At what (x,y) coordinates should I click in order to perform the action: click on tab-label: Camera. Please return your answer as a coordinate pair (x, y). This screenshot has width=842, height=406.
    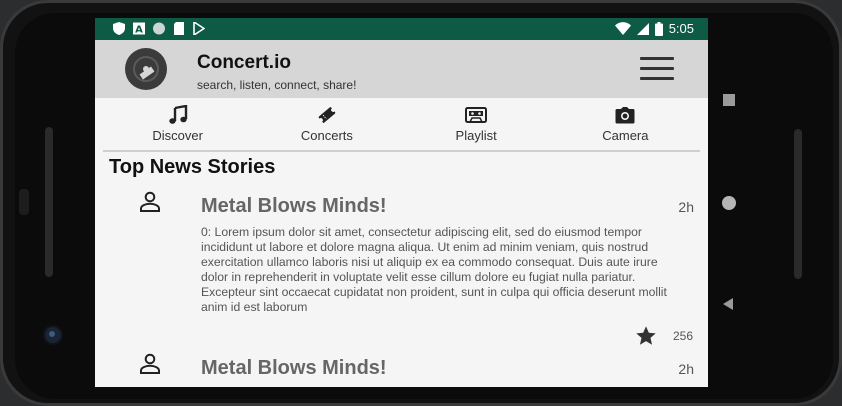
    Looking at the image, I should click on (625, 135).